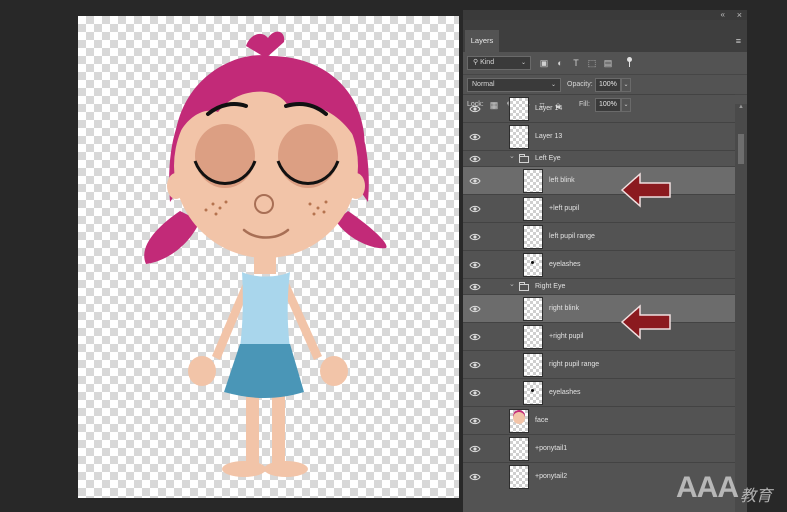 The image size is (787, 512). Describe the element at coordinates (599, 308) in the screenshot. I see `layer-row: right blink` at that location.